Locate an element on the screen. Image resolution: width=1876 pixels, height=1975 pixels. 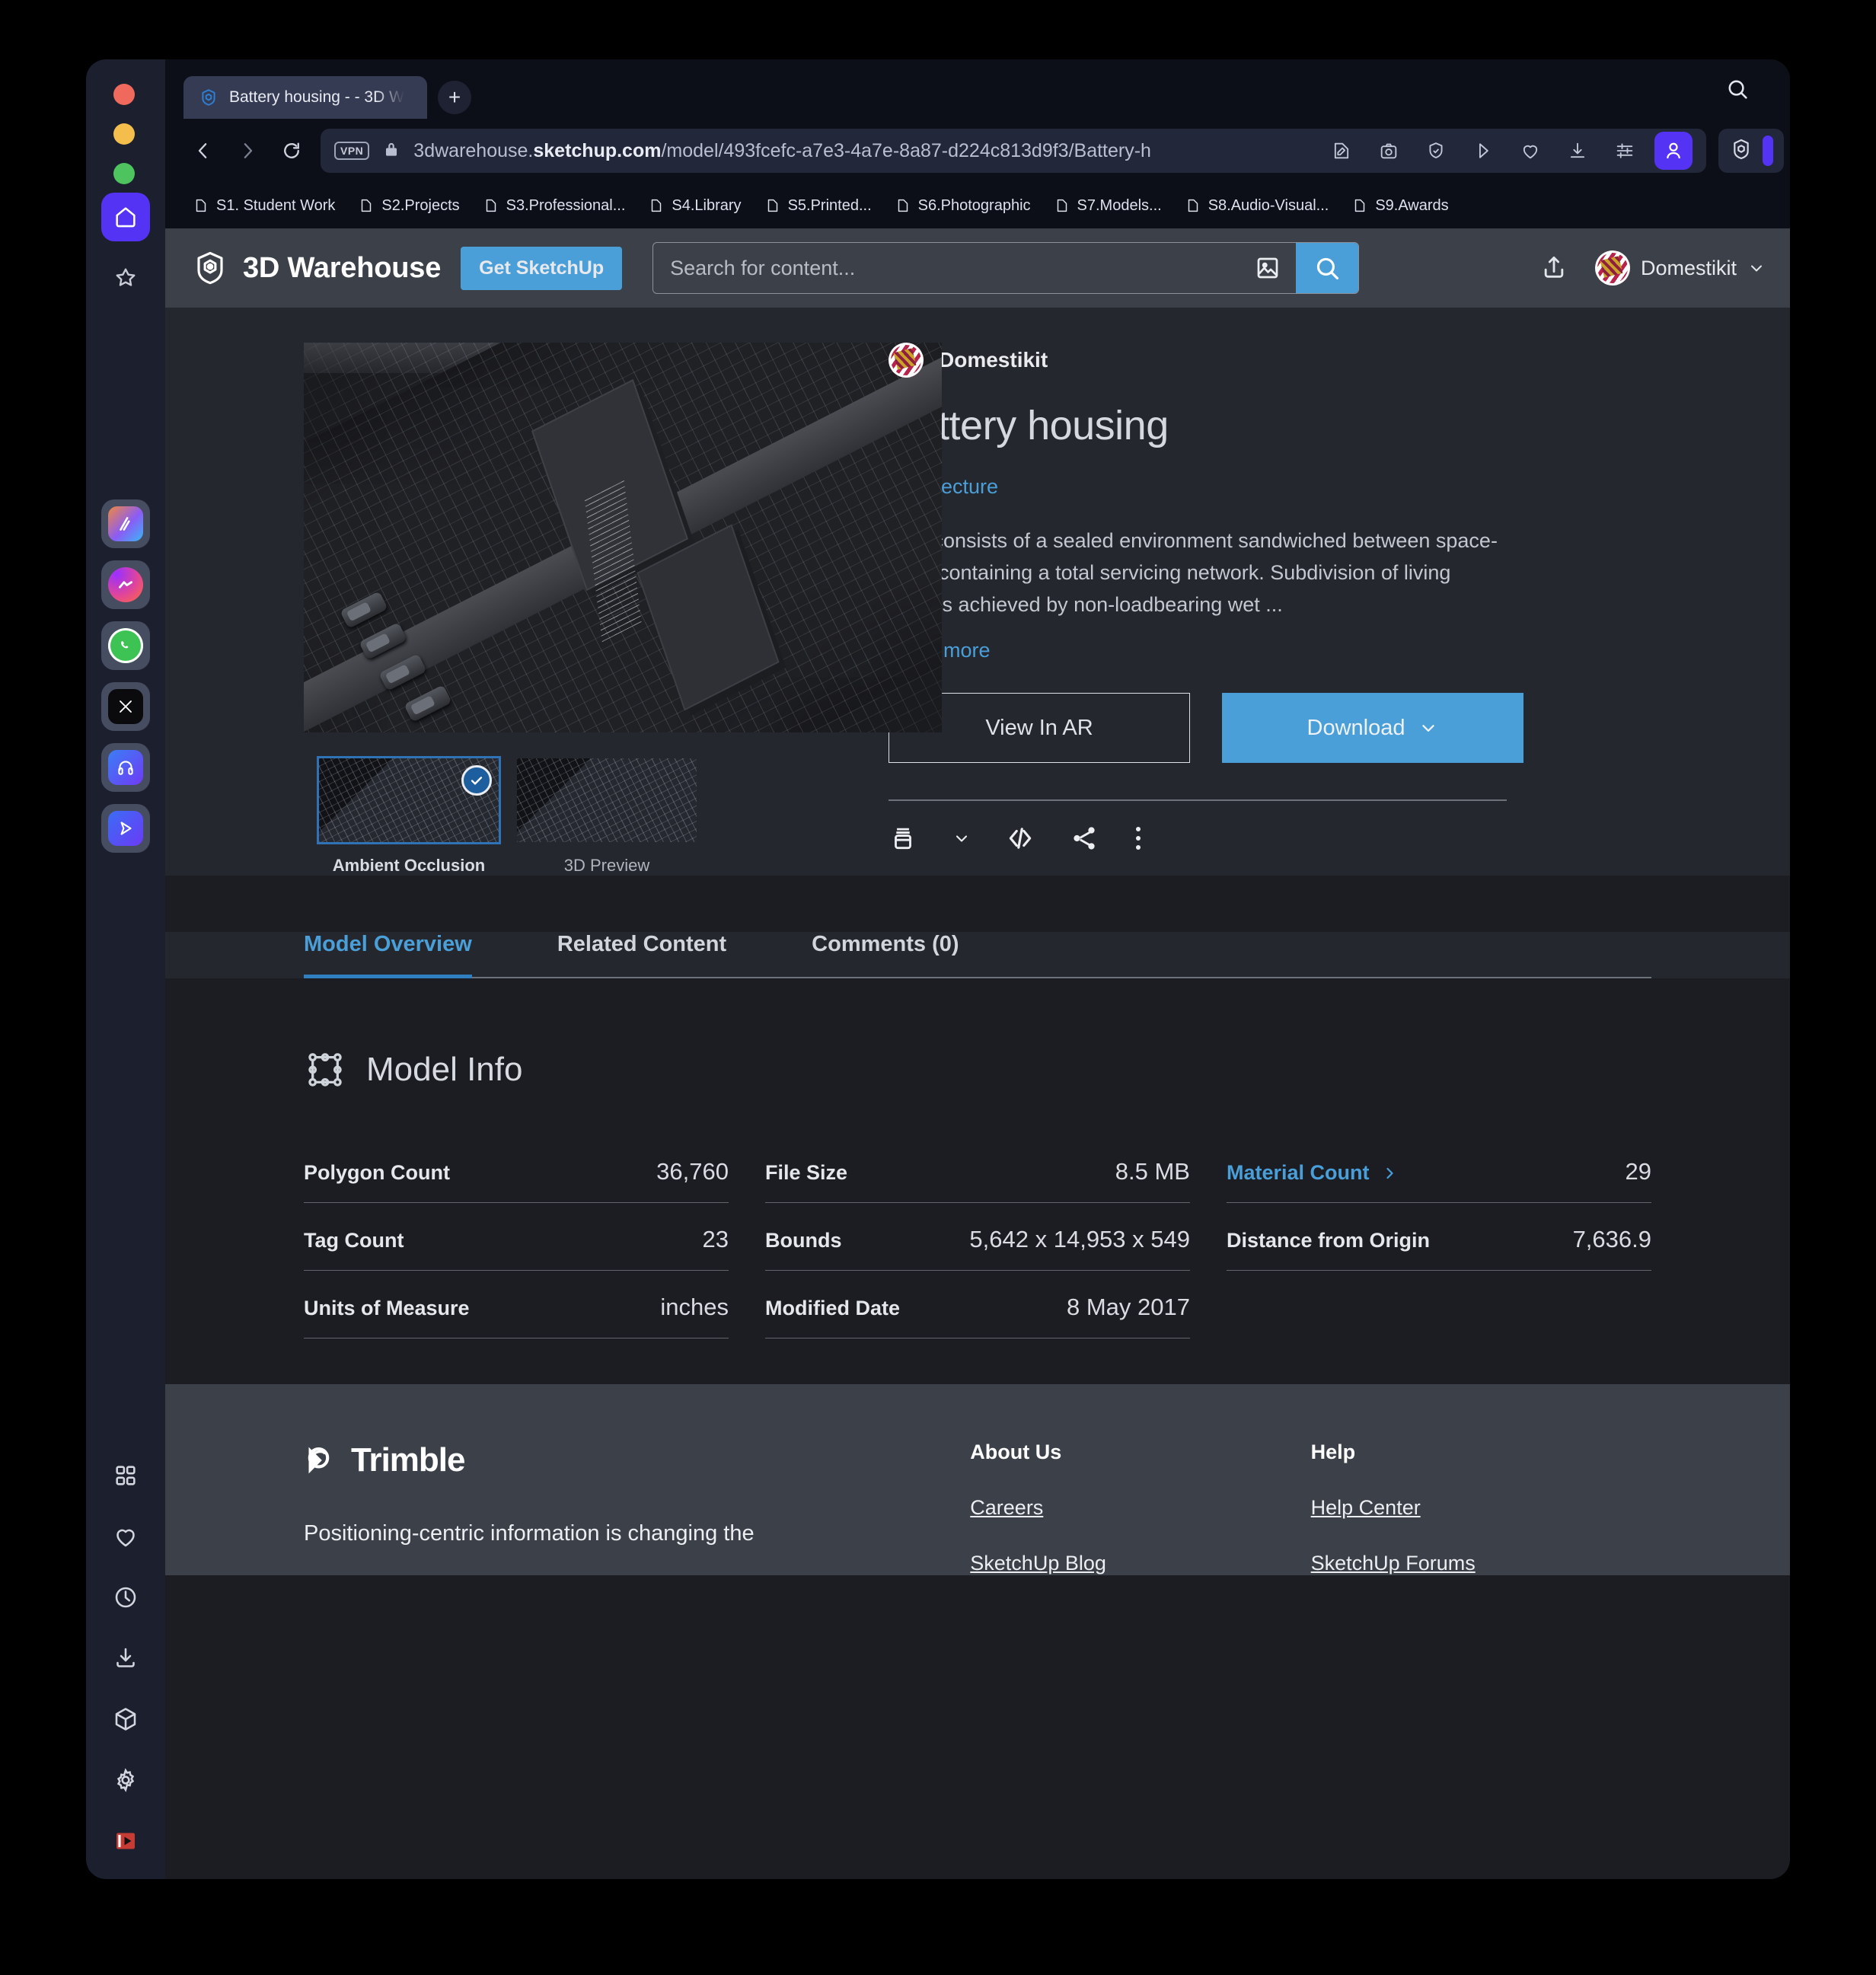
field-label-material-count: Material Count is located at coordinates (1313, 1173).